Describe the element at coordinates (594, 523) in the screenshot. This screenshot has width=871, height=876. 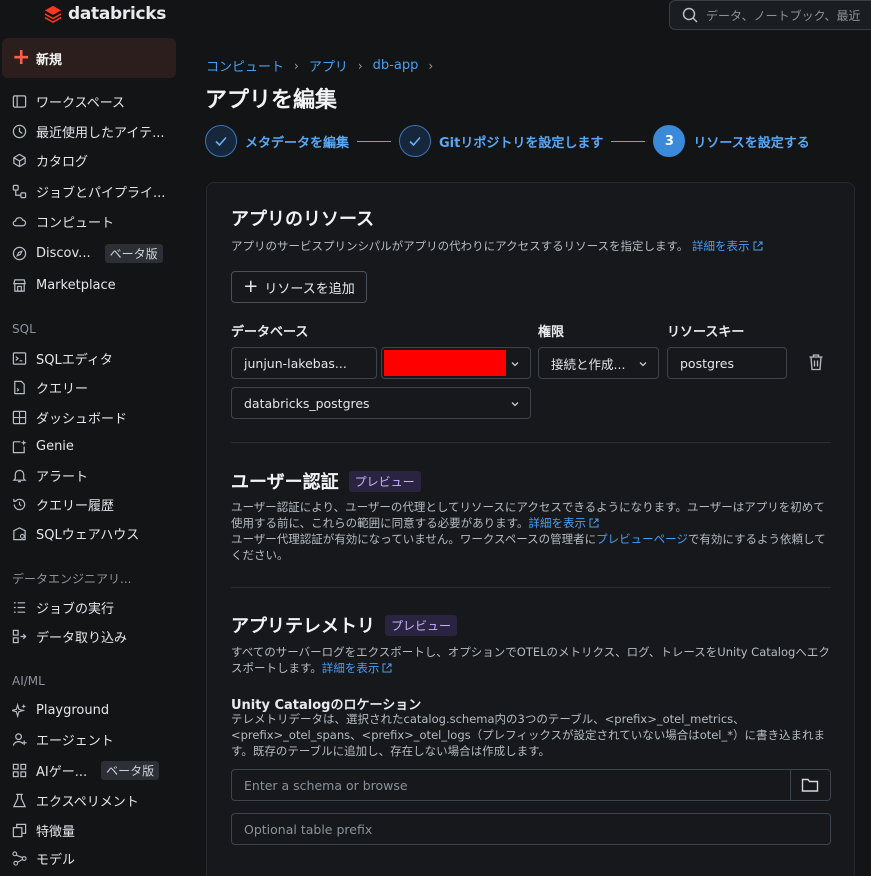
I see `external-link-icon` at that location.